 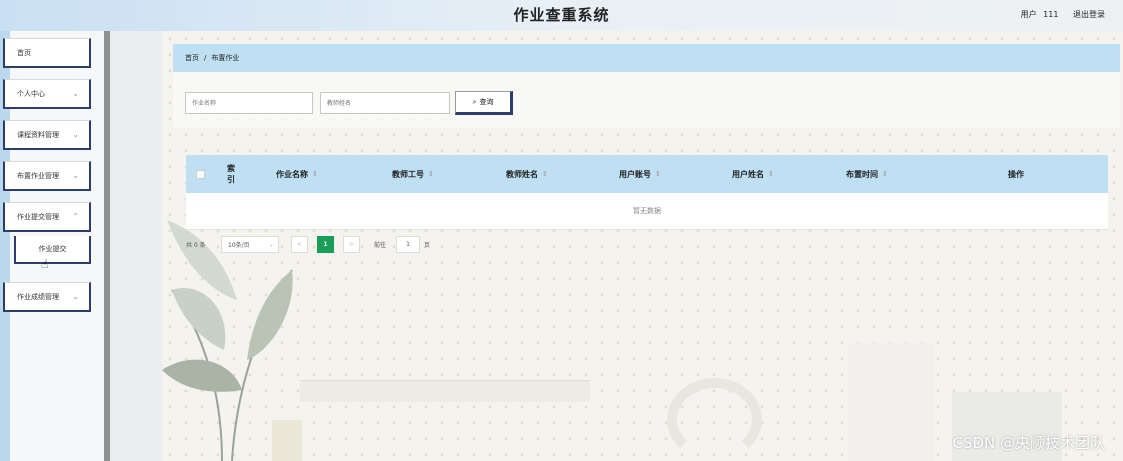 I want to click on column-header-assign-time: 布置时间 ⇕, so click(x=867, y=174).